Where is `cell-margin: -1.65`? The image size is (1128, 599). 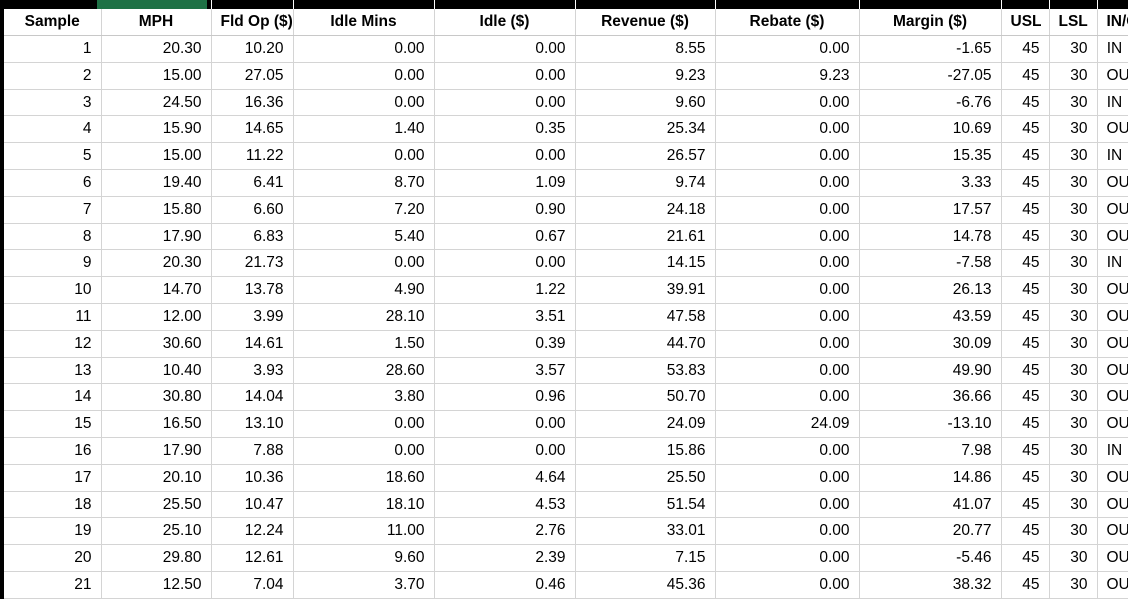 cell-margin: -1.65 is located at coordinates (930, 49).